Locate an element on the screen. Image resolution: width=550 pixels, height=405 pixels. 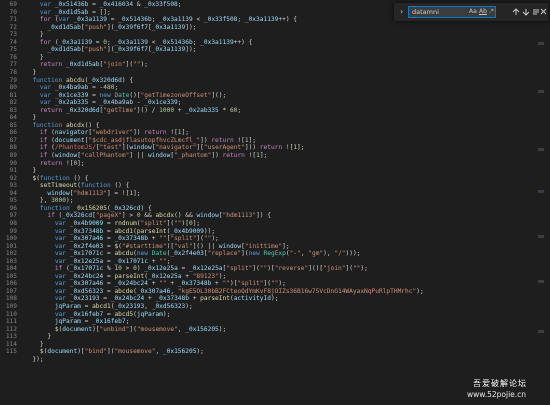
whole-word-button: Ab is located at coordinates (483, 12).